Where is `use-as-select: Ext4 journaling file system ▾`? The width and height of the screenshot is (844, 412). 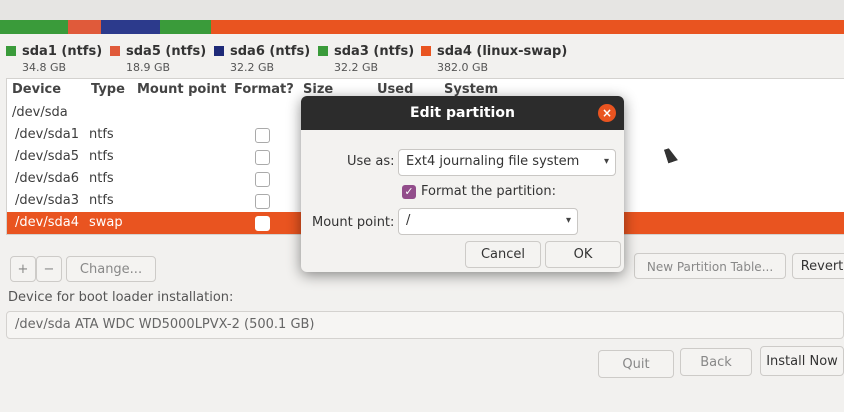
use-as-select: Ext4 journaling file system ▾ is located at coordinates (507, 162).